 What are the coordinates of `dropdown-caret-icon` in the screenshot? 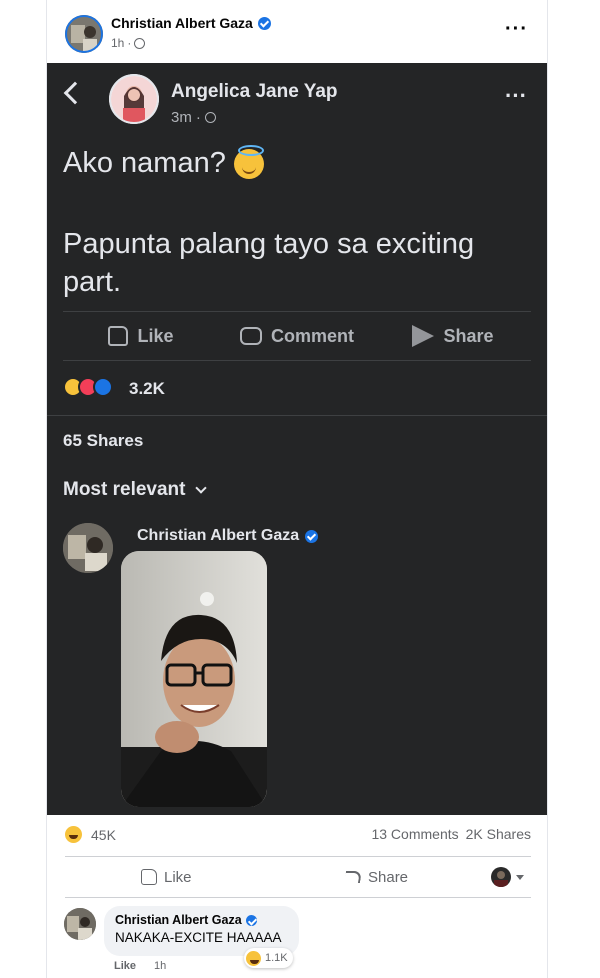 It's located at (520, 877).